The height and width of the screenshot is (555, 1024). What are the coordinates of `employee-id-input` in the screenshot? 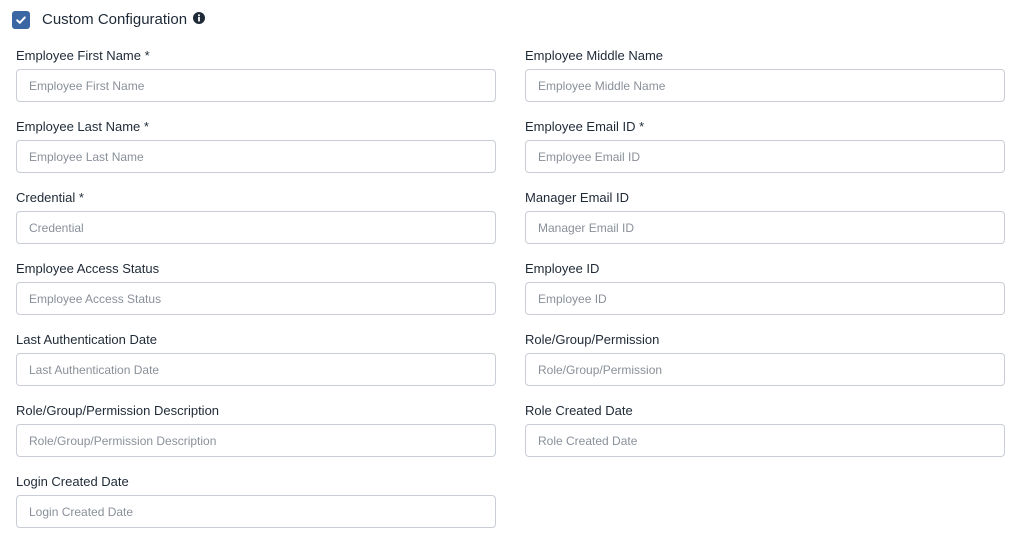 It's located at (765, 298).